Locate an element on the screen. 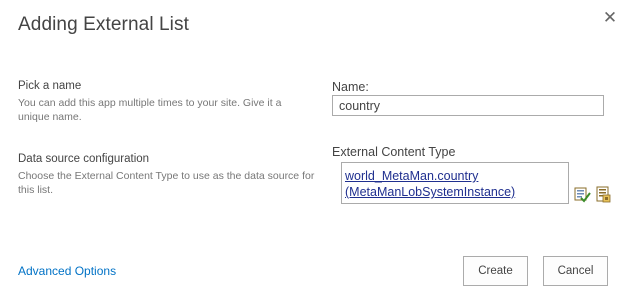  cancel-button: Cancel is located at coordinates (575, 271).